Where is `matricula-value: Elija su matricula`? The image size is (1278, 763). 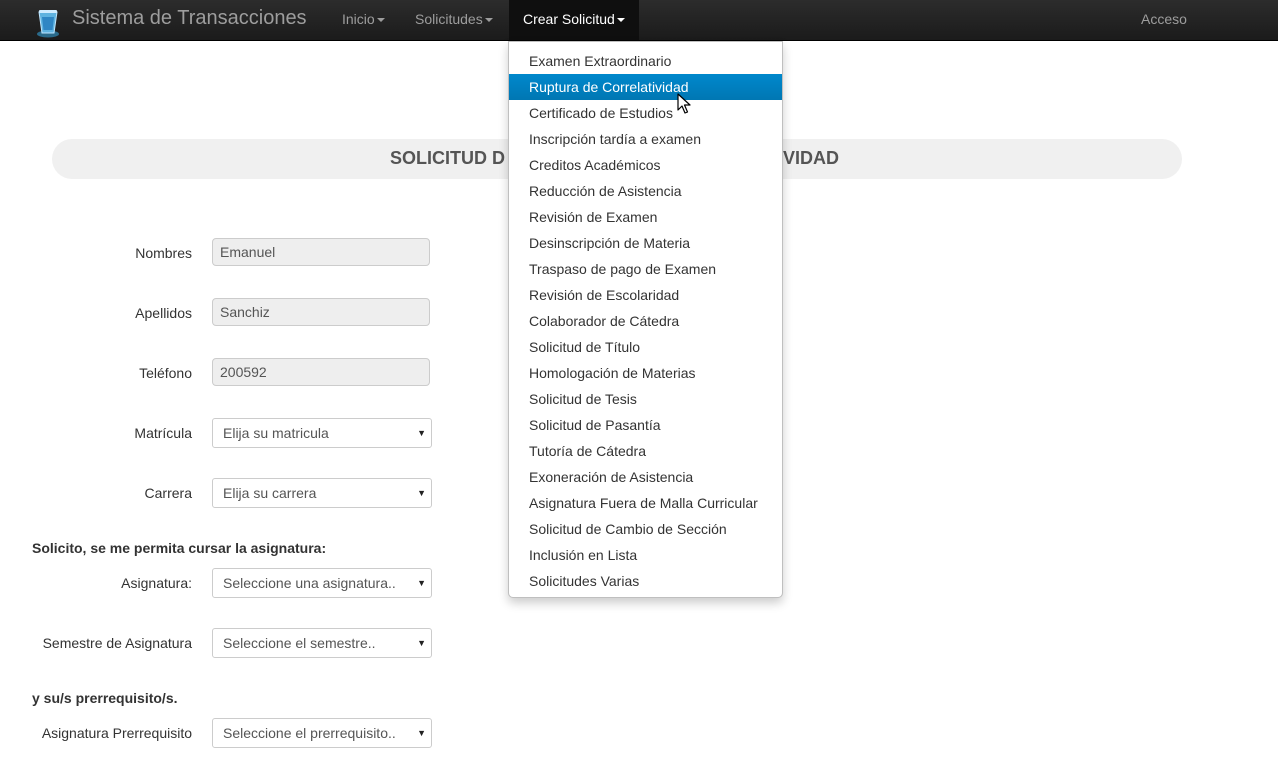
matricula-value: Elija su matricula is located at coordinates (276, 433).